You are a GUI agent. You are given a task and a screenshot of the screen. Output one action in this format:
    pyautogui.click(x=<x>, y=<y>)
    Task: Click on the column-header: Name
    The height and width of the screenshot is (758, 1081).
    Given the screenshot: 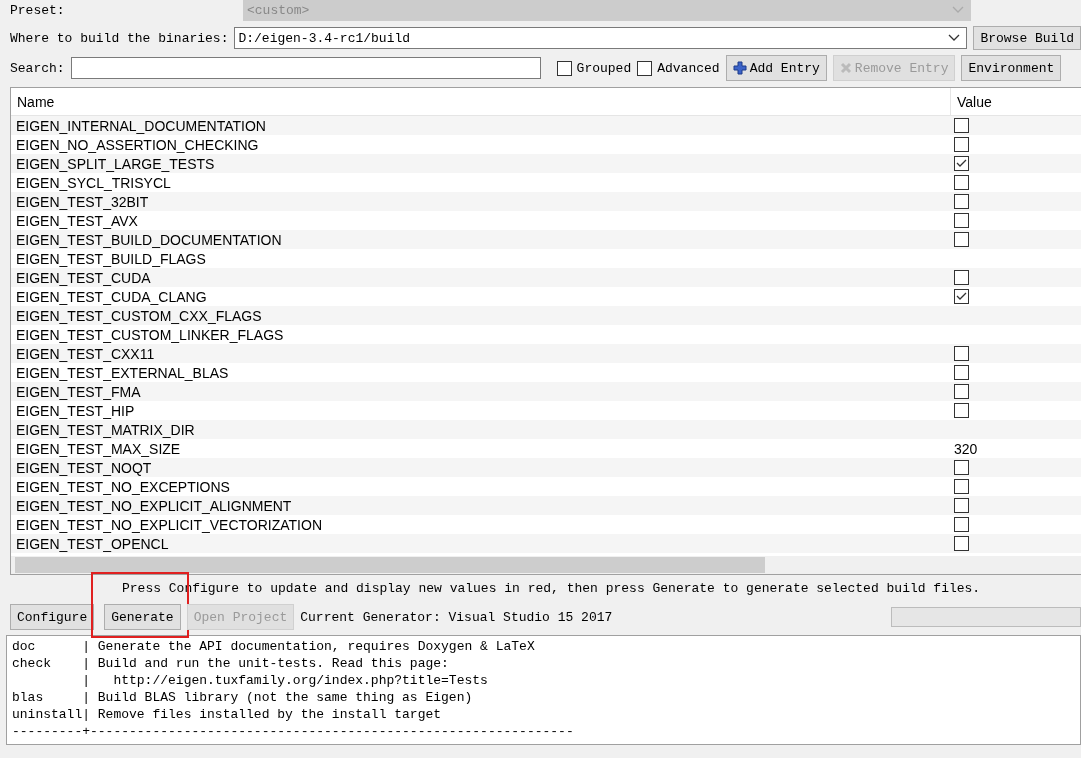 What is the action you would take?
    pyautogui.click(x=481, y=101)
    